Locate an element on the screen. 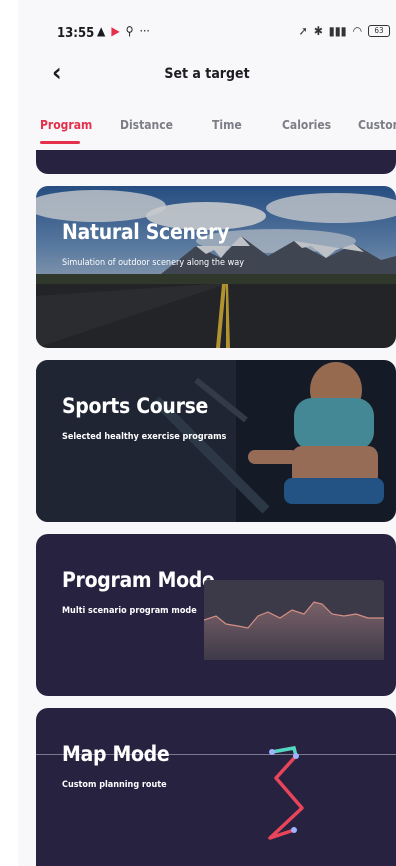 This screenshot has height=866, width=396. active-tab-indicator is located at coordinates (60, 142).